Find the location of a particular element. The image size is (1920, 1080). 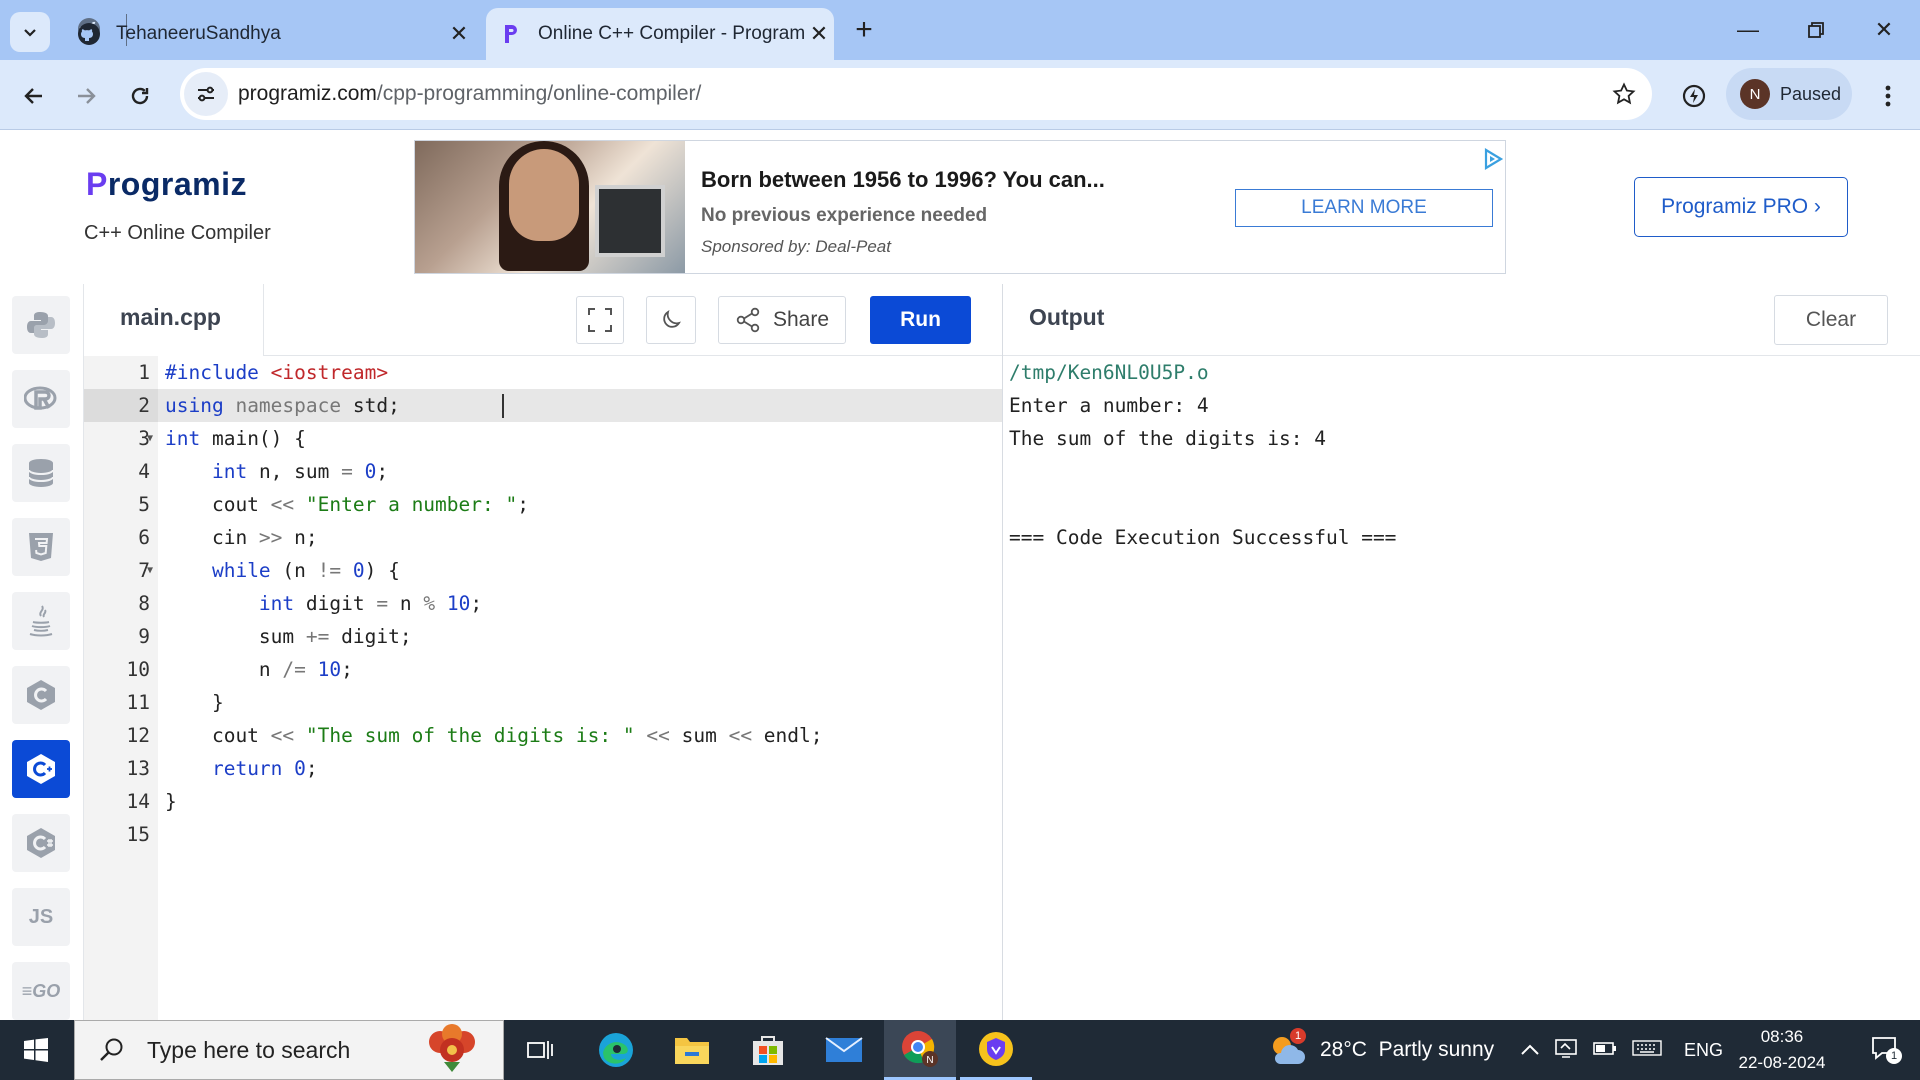

taskbar-vpn-app is located at coordinates (996, 1050).